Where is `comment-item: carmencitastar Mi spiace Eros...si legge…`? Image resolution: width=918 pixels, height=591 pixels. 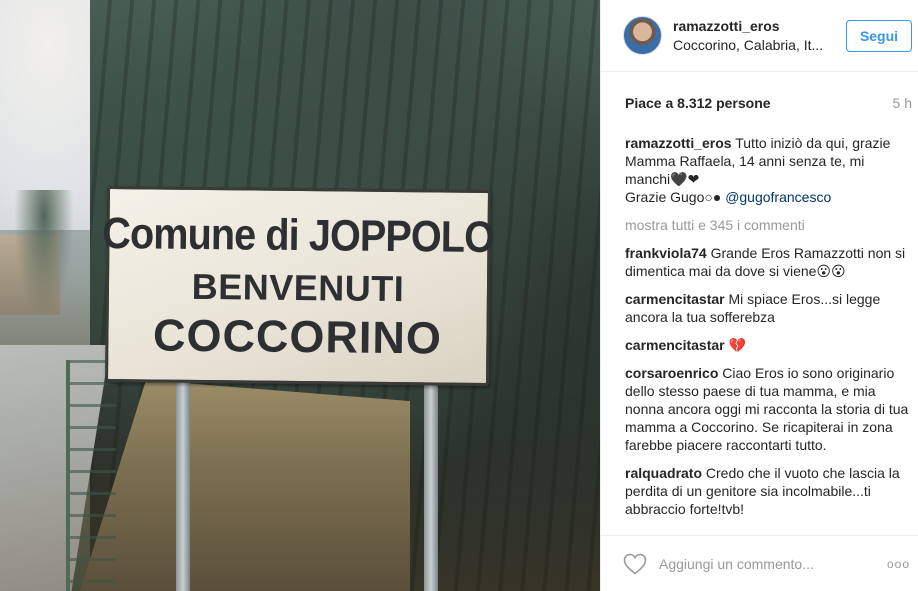 comment-item: carmencitastar Mi spiace Eros...si legge… is located at coordinates (767, 308).